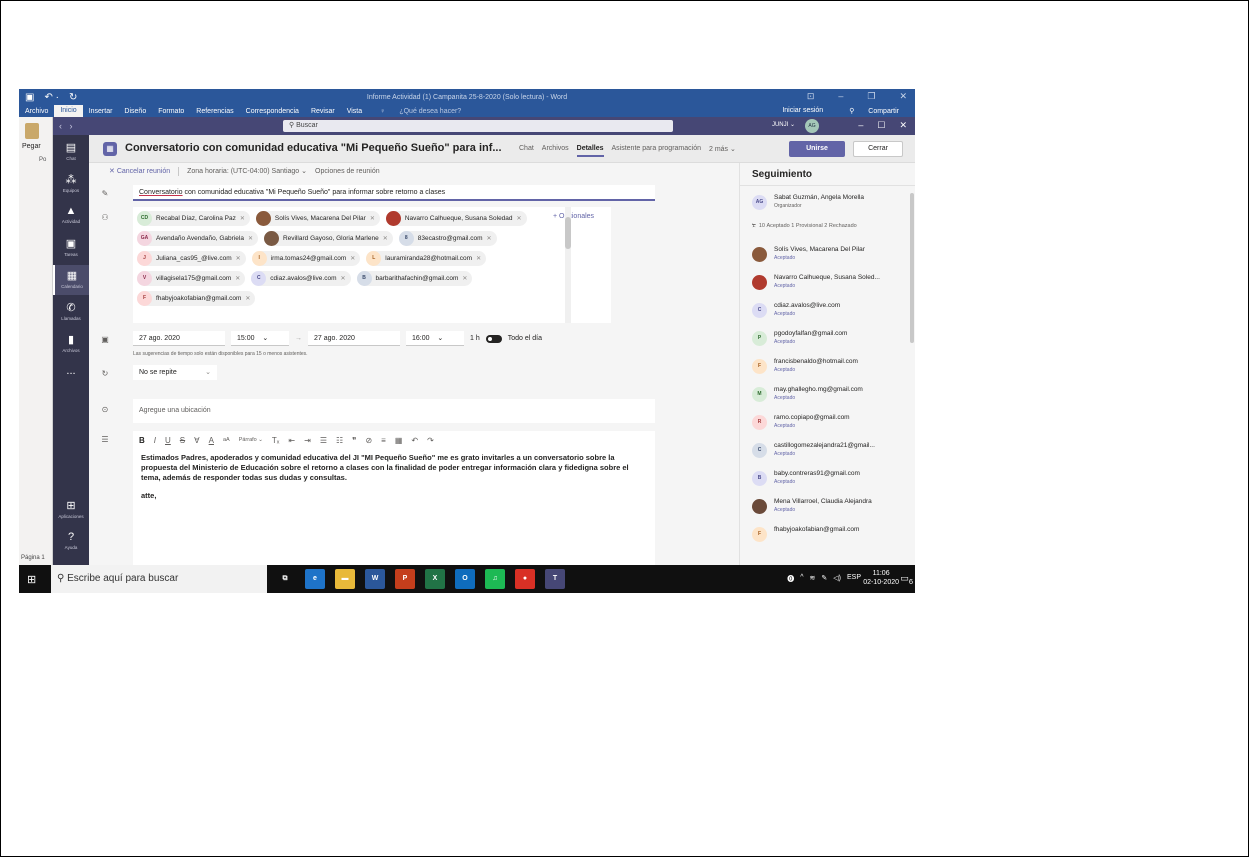  I want to click on tracking-row: Solís Vives, Macarena Del Pilar Aceptado, so click(827, 256).